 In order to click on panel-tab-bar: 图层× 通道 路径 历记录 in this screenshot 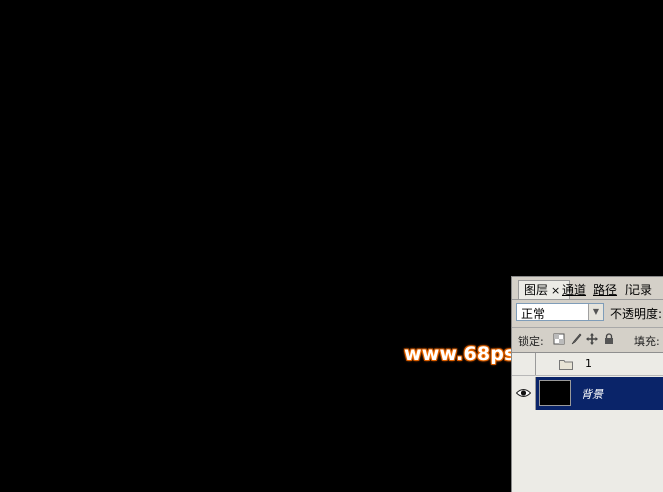, I will do `click(587, 288)`.